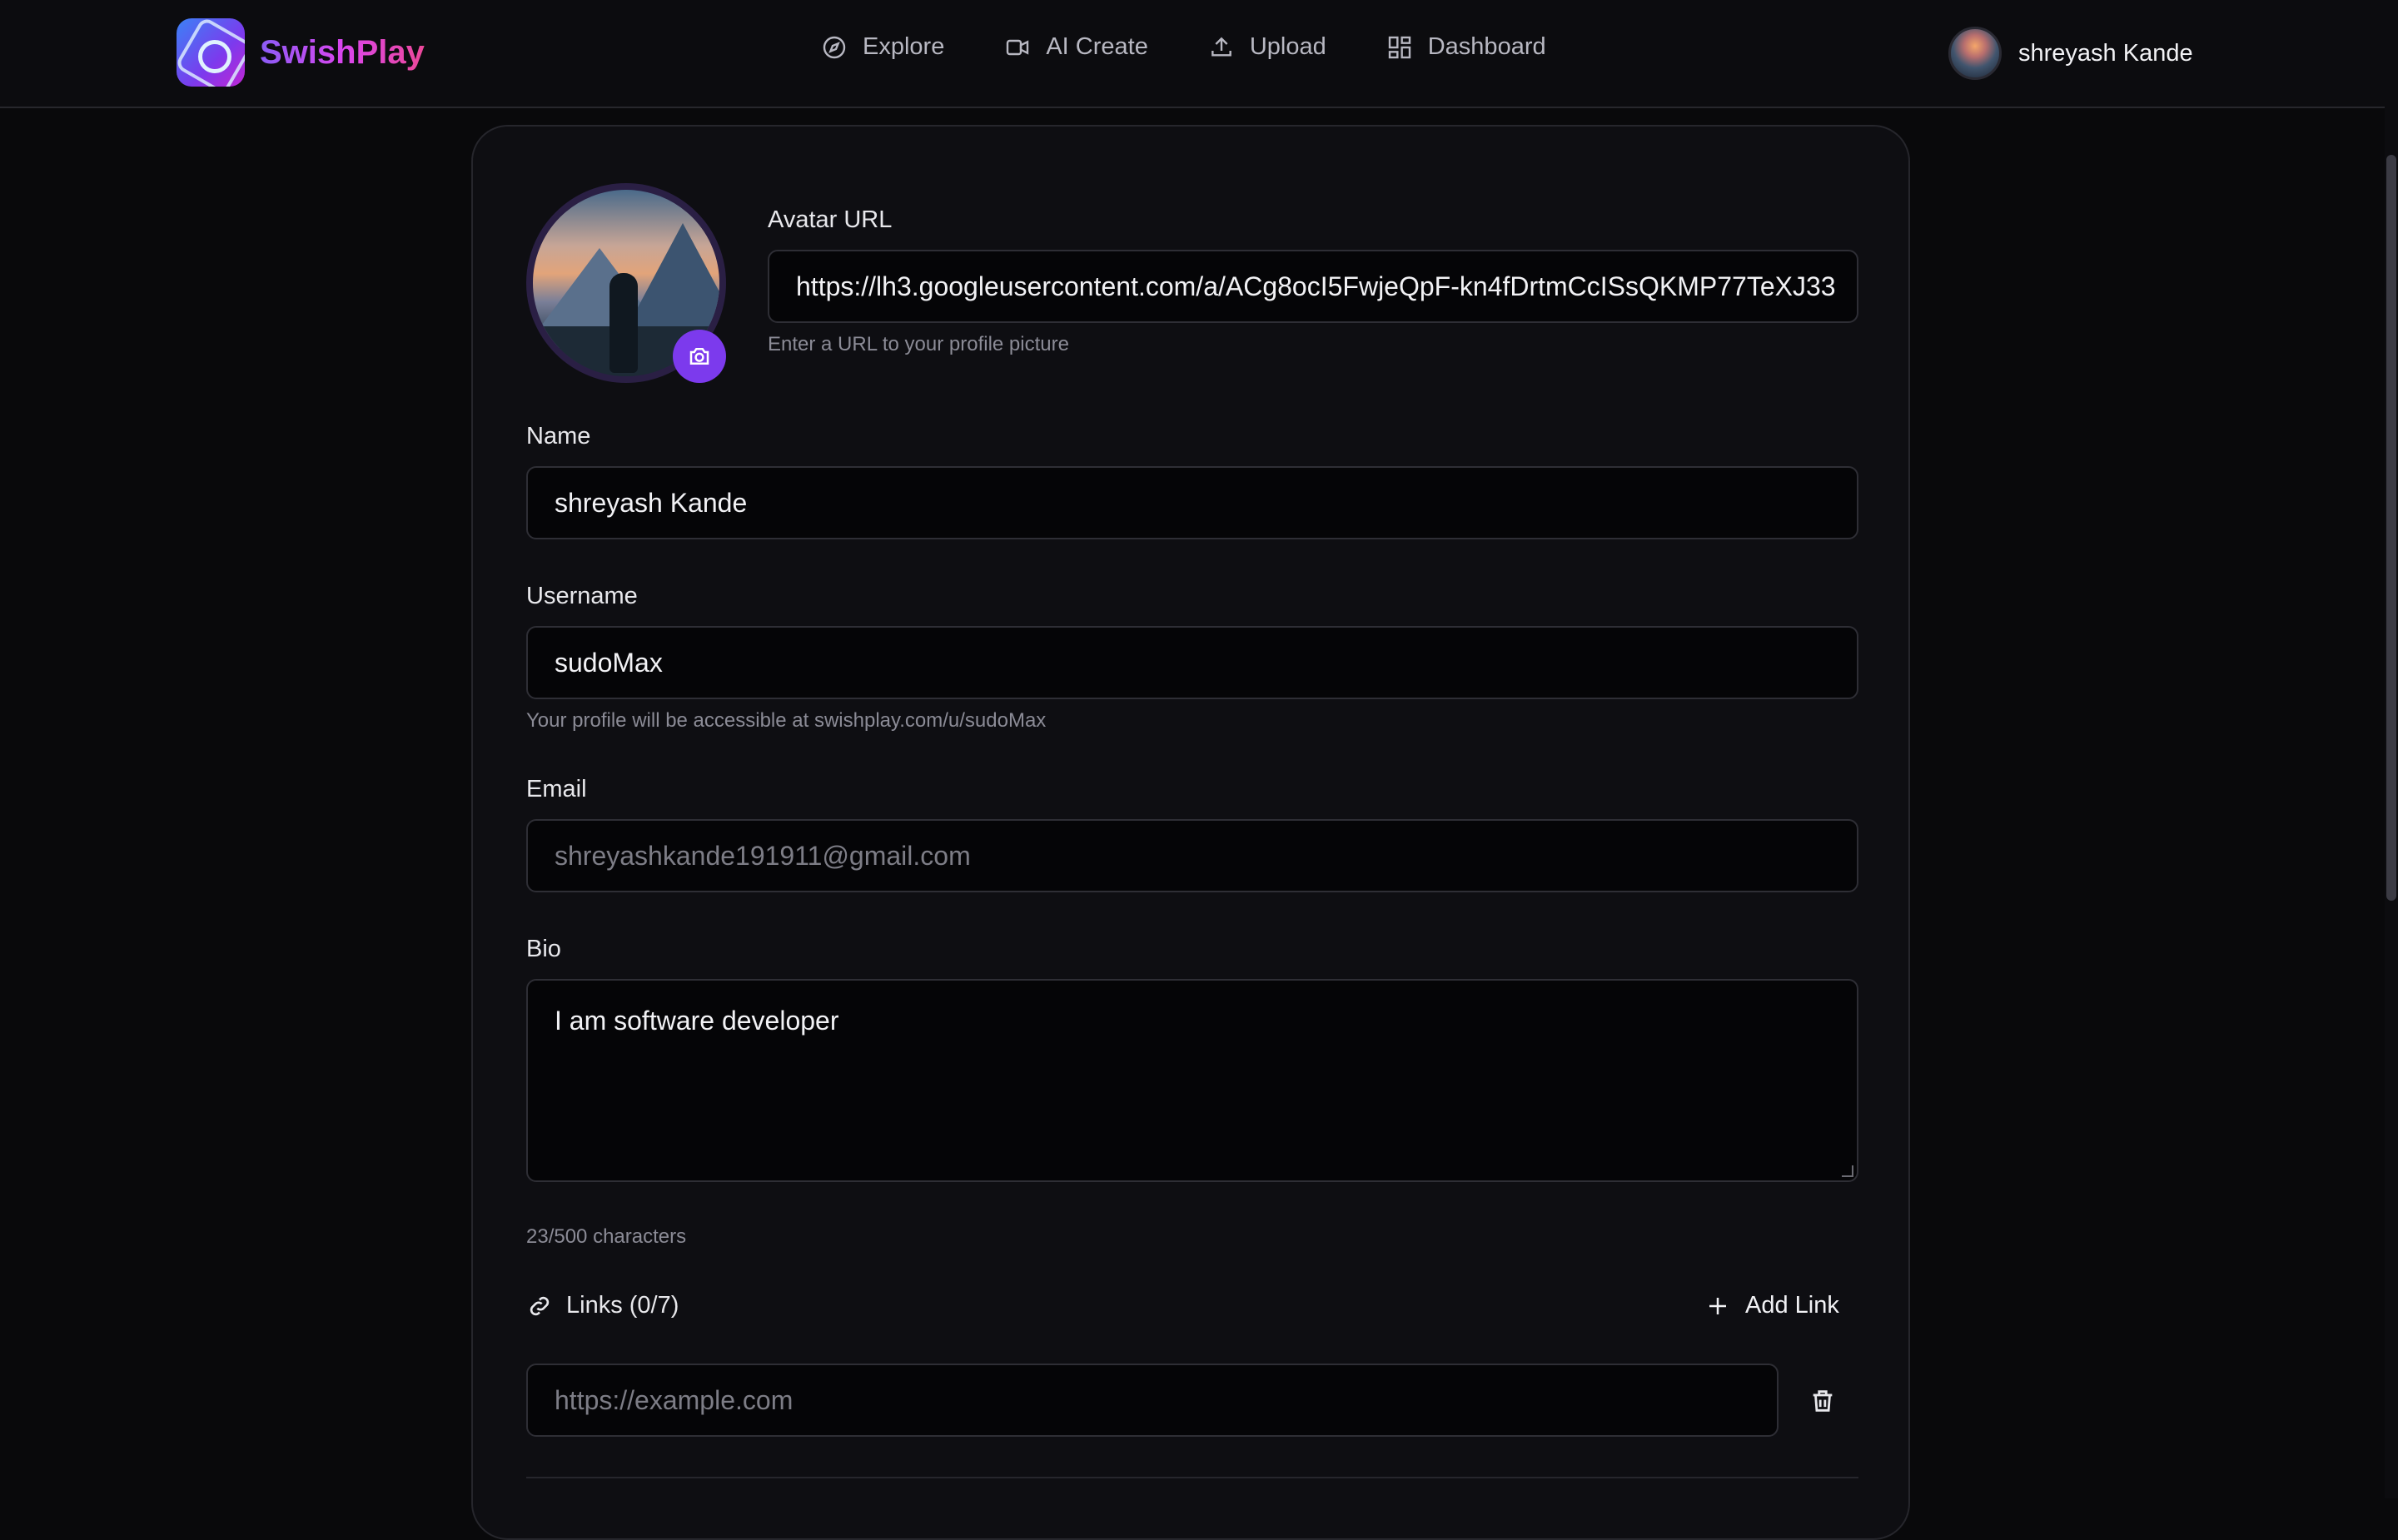  I want to click on username-label: Username, so click(582, 596).